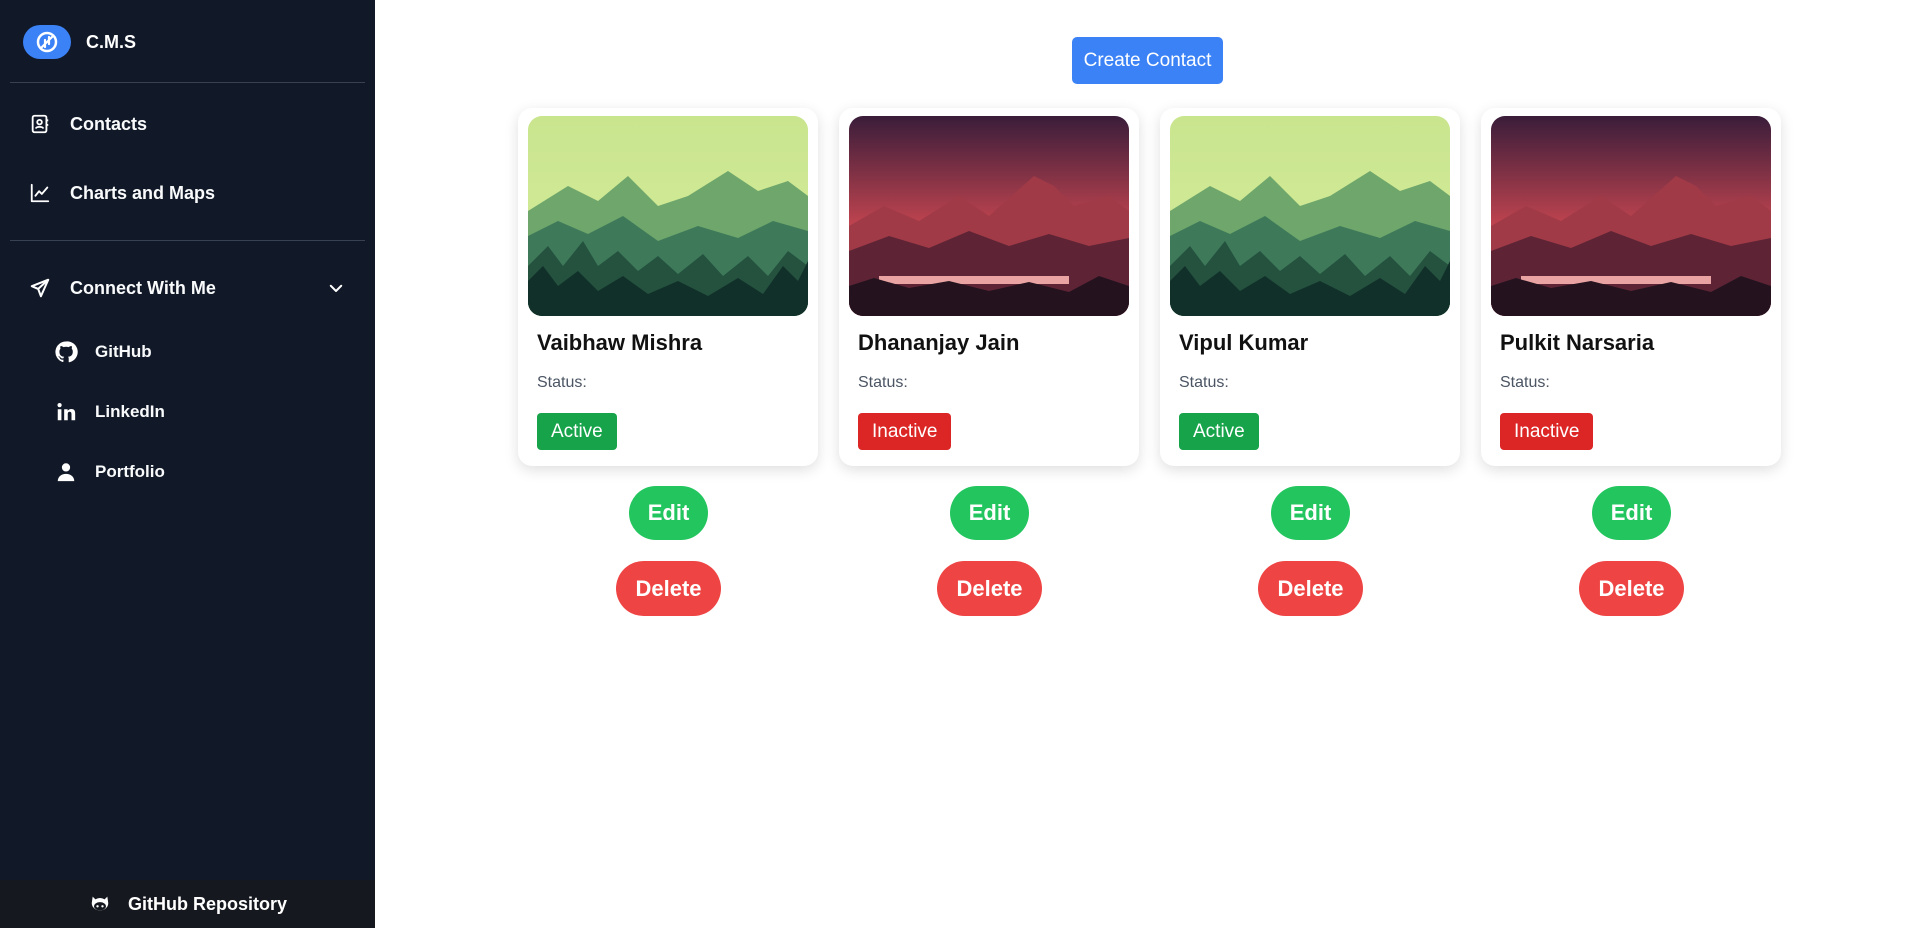 This screenshot has width=1920, height=928. Describe the element at coordinates (207, 903) in the screenshot. I see `github-repository-label: GitHub Repository` at that location.